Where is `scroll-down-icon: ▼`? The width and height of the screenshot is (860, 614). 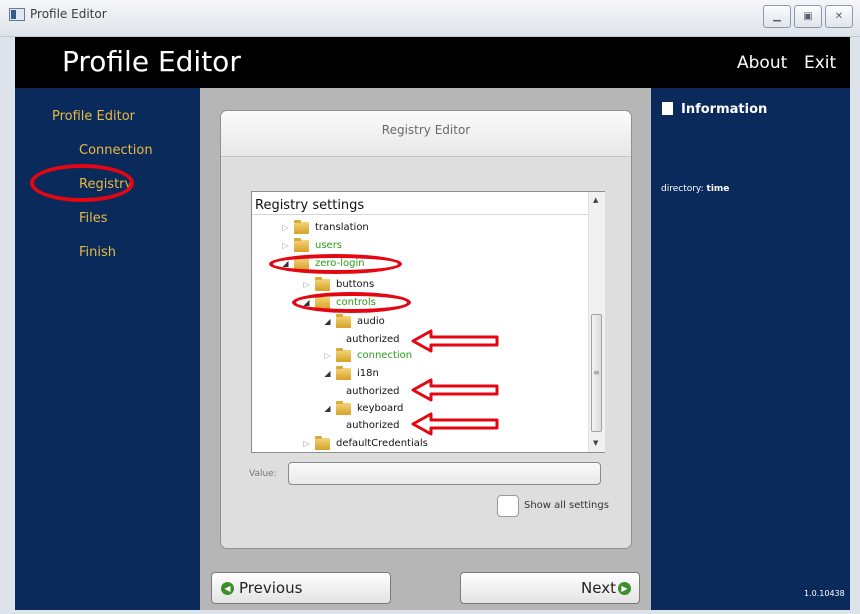 scroll-down-icon: ▼ is located at coordinates (595, 443).